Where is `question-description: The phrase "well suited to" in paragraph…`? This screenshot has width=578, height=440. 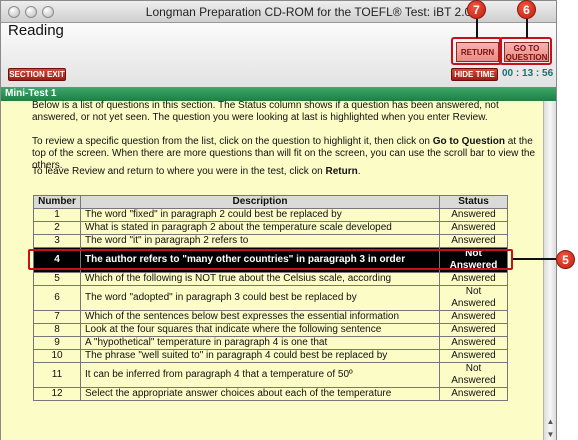
question-description: The phrase "well suited to" in paragraph… is located at coordinates (260, 356).